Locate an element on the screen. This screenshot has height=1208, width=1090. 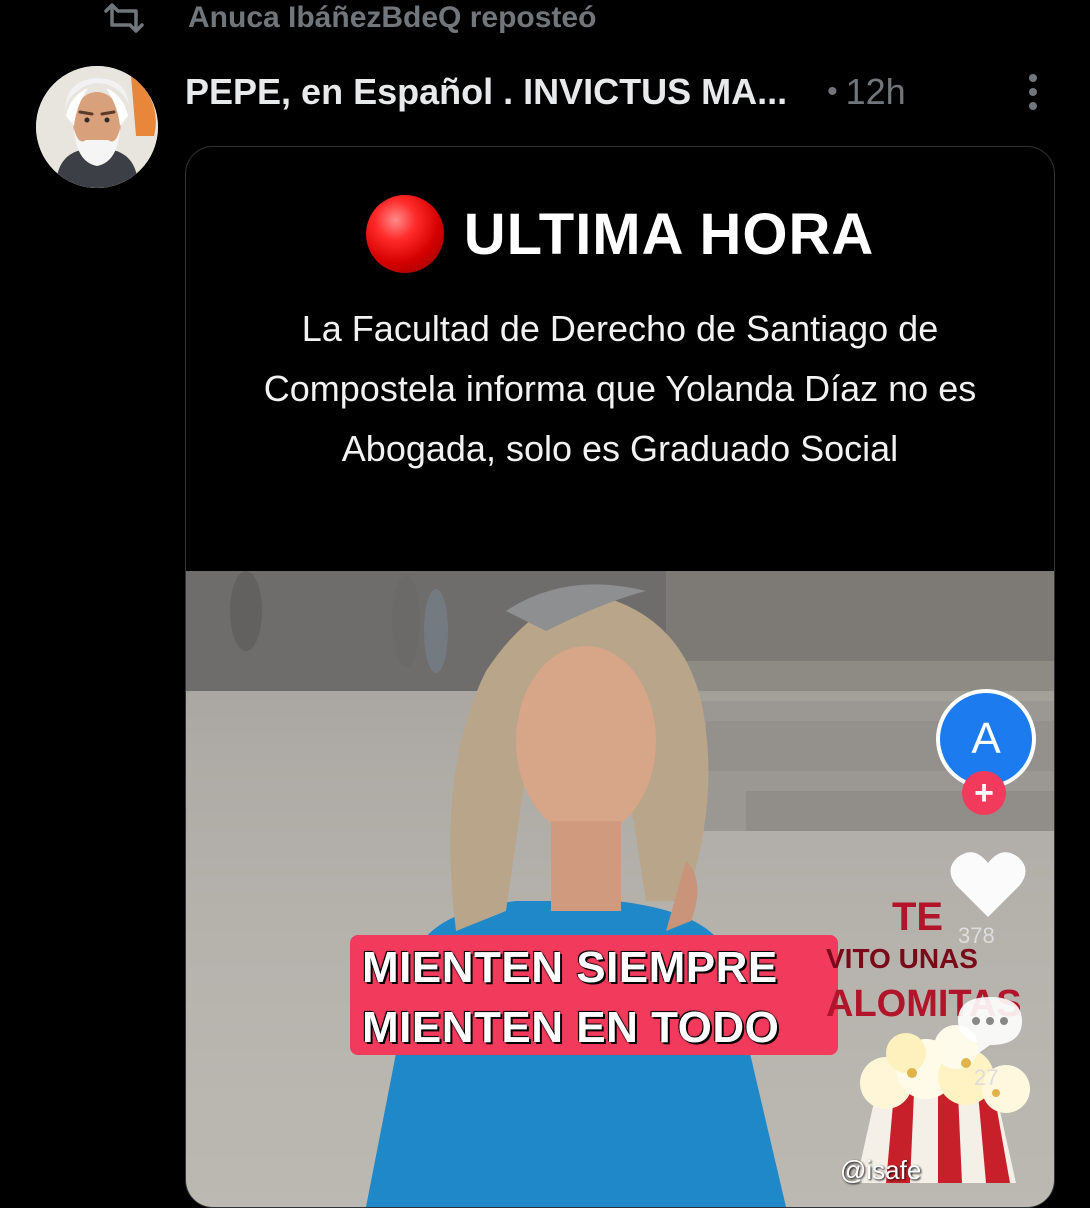
tiktok-watermark: @isafe is located at coordinates (881, 1170).